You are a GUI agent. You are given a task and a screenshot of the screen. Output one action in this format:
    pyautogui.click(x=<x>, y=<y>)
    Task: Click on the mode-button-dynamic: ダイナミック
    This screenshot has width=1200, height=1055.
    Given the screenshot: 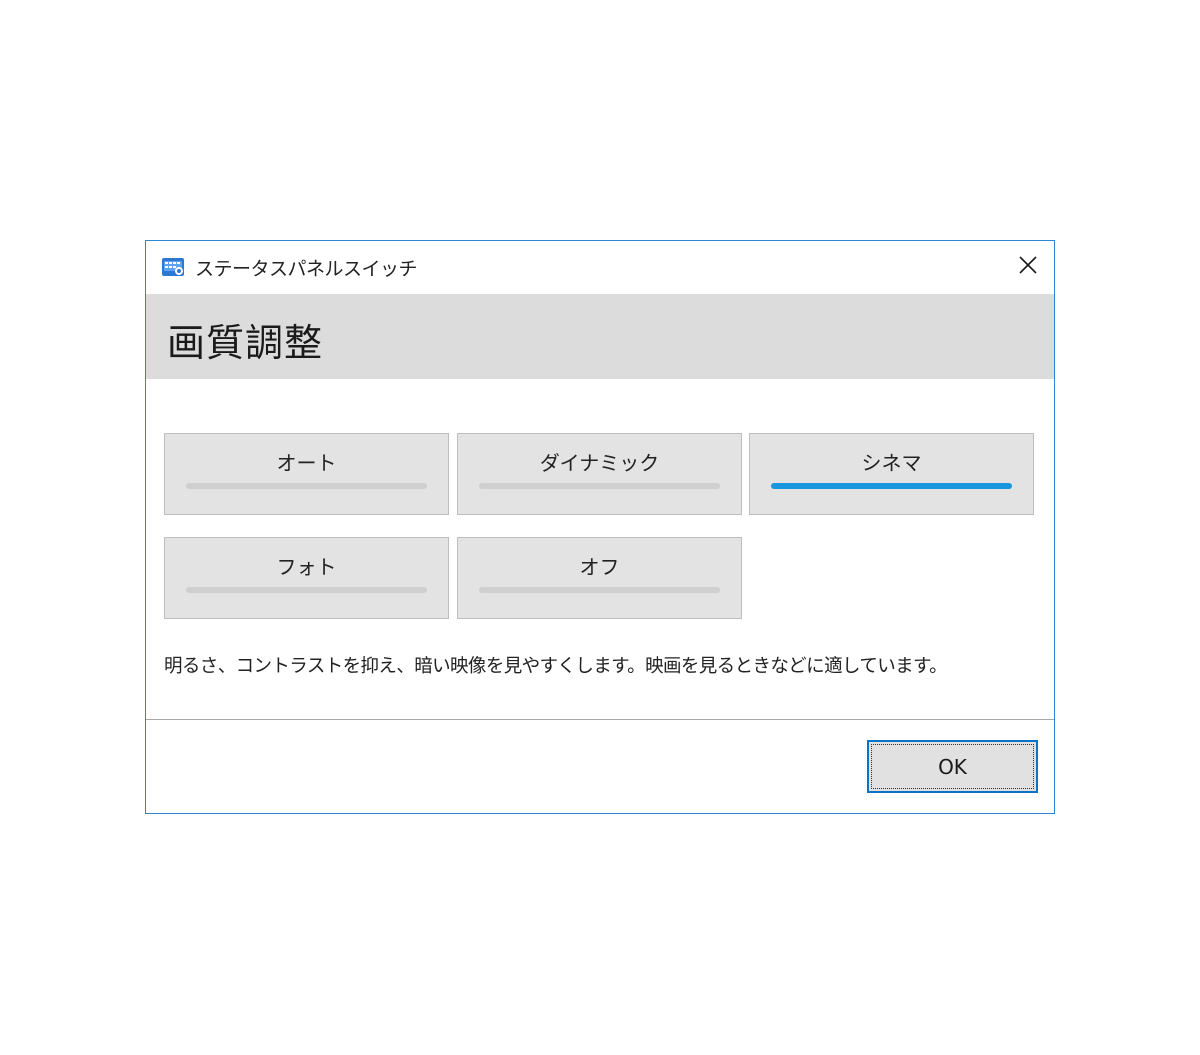 What is the action you would take?
    pyautogui.click(x=599, y=474)
    